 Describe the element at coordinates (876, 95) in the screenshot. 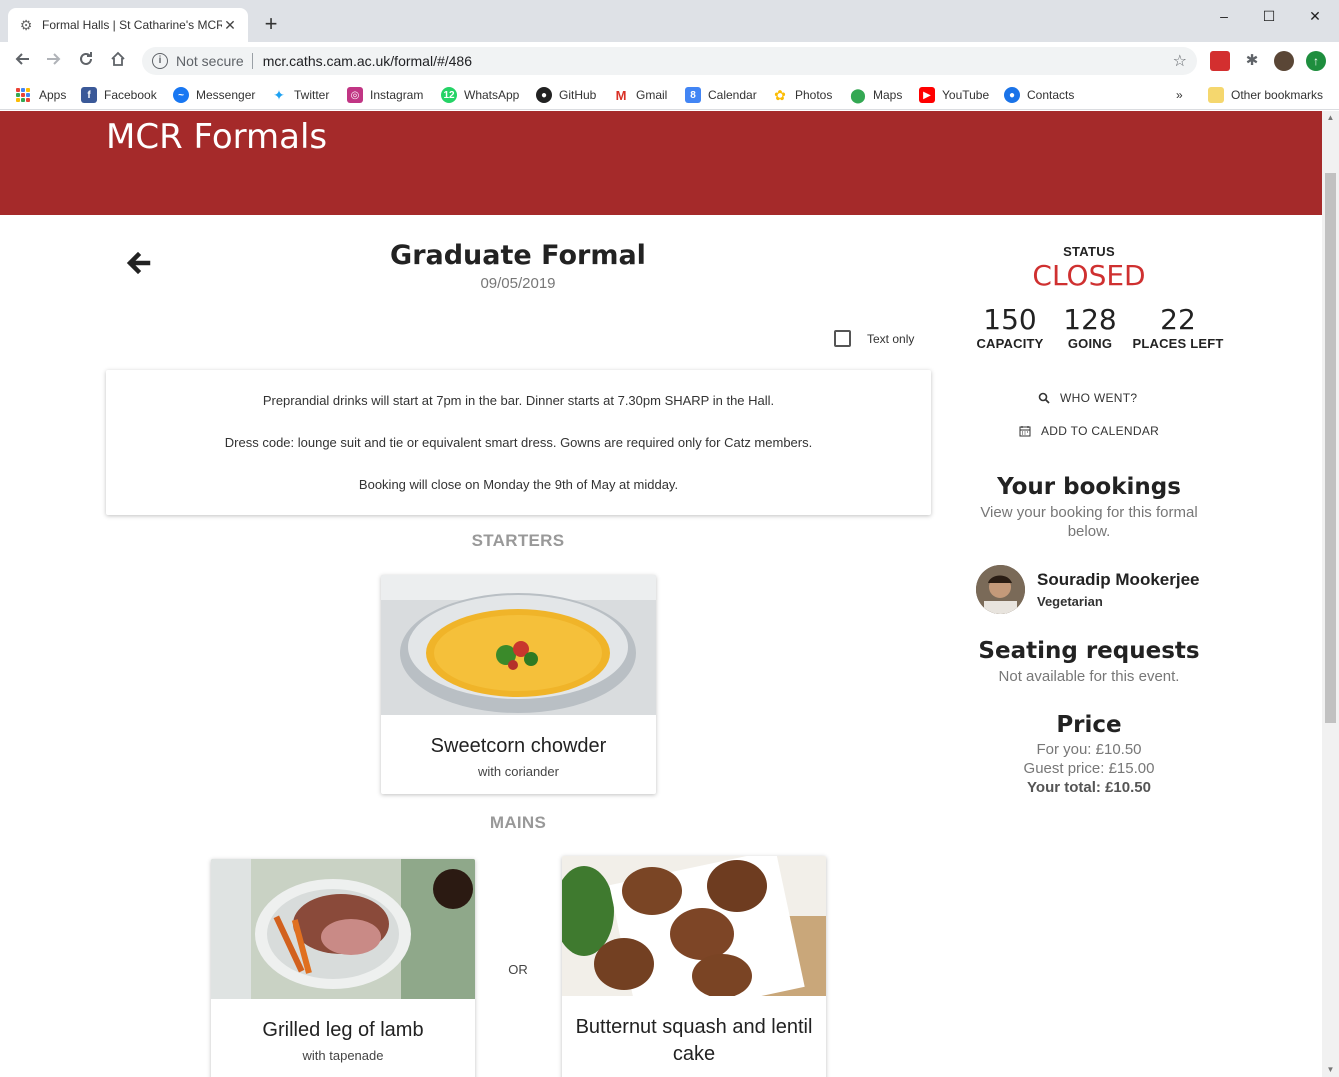

I see `bookmark-maps: ⬤ Maps` at that location.